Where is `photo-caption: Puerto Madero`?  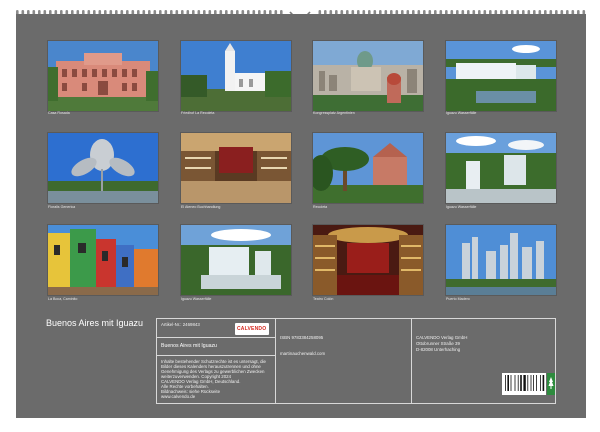
photo-caption: Puerto Madero is located at coordinates (458, 299).